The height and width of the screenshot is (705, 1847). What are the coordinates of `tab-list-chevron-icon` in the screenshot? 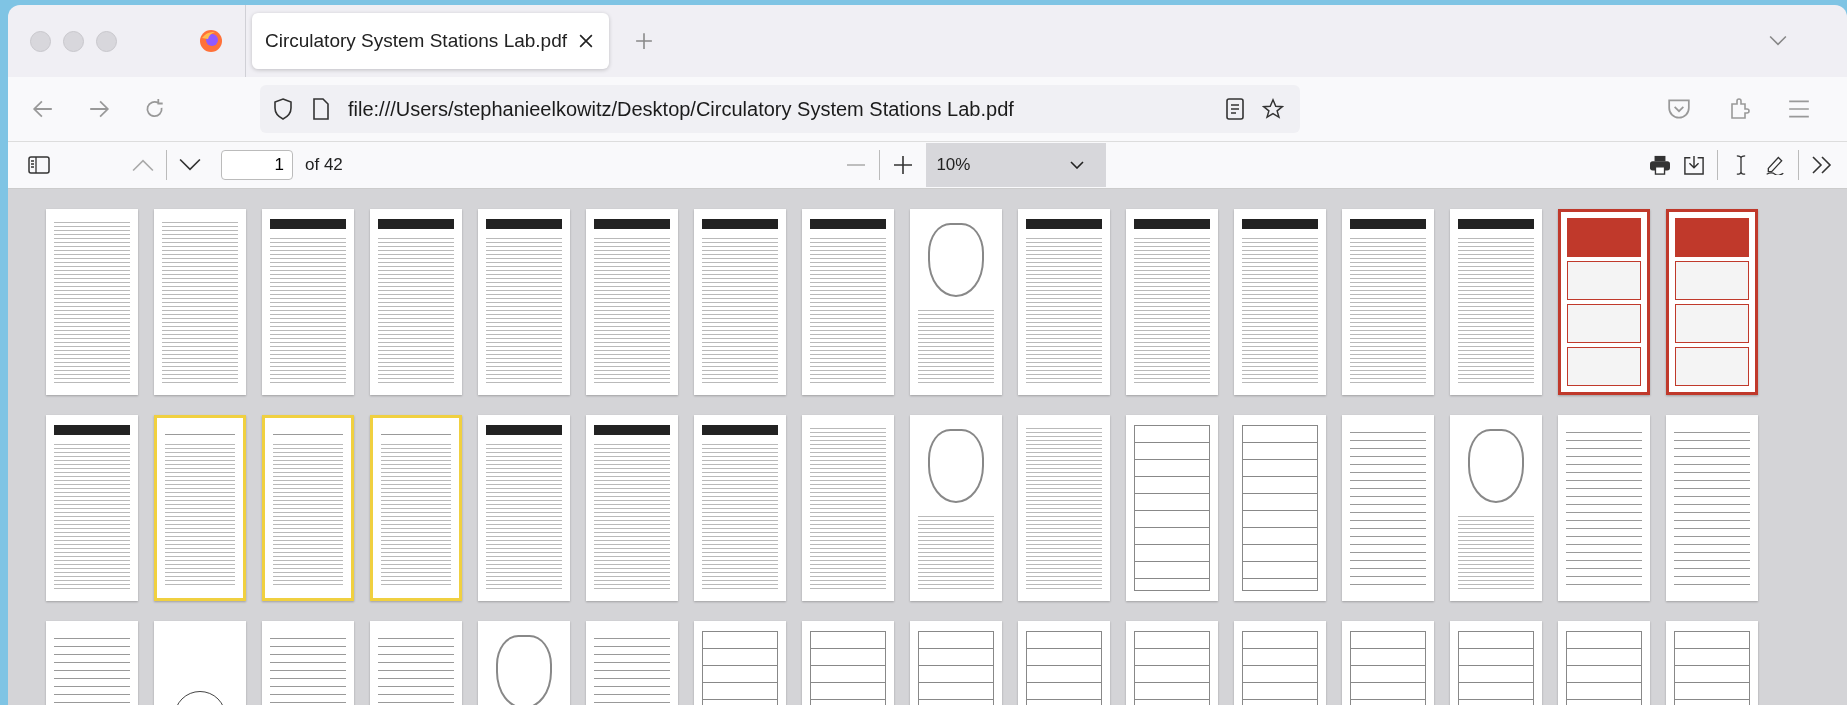 It's located at (1778, 41).